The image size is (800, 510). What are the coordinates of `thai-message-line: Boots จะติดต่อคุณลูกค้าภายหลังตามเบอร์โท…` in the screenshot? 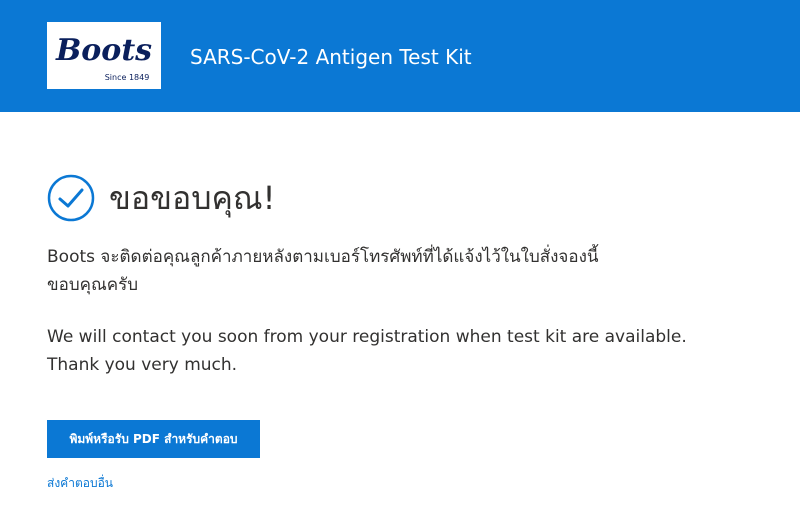 It's located at (323, 257).